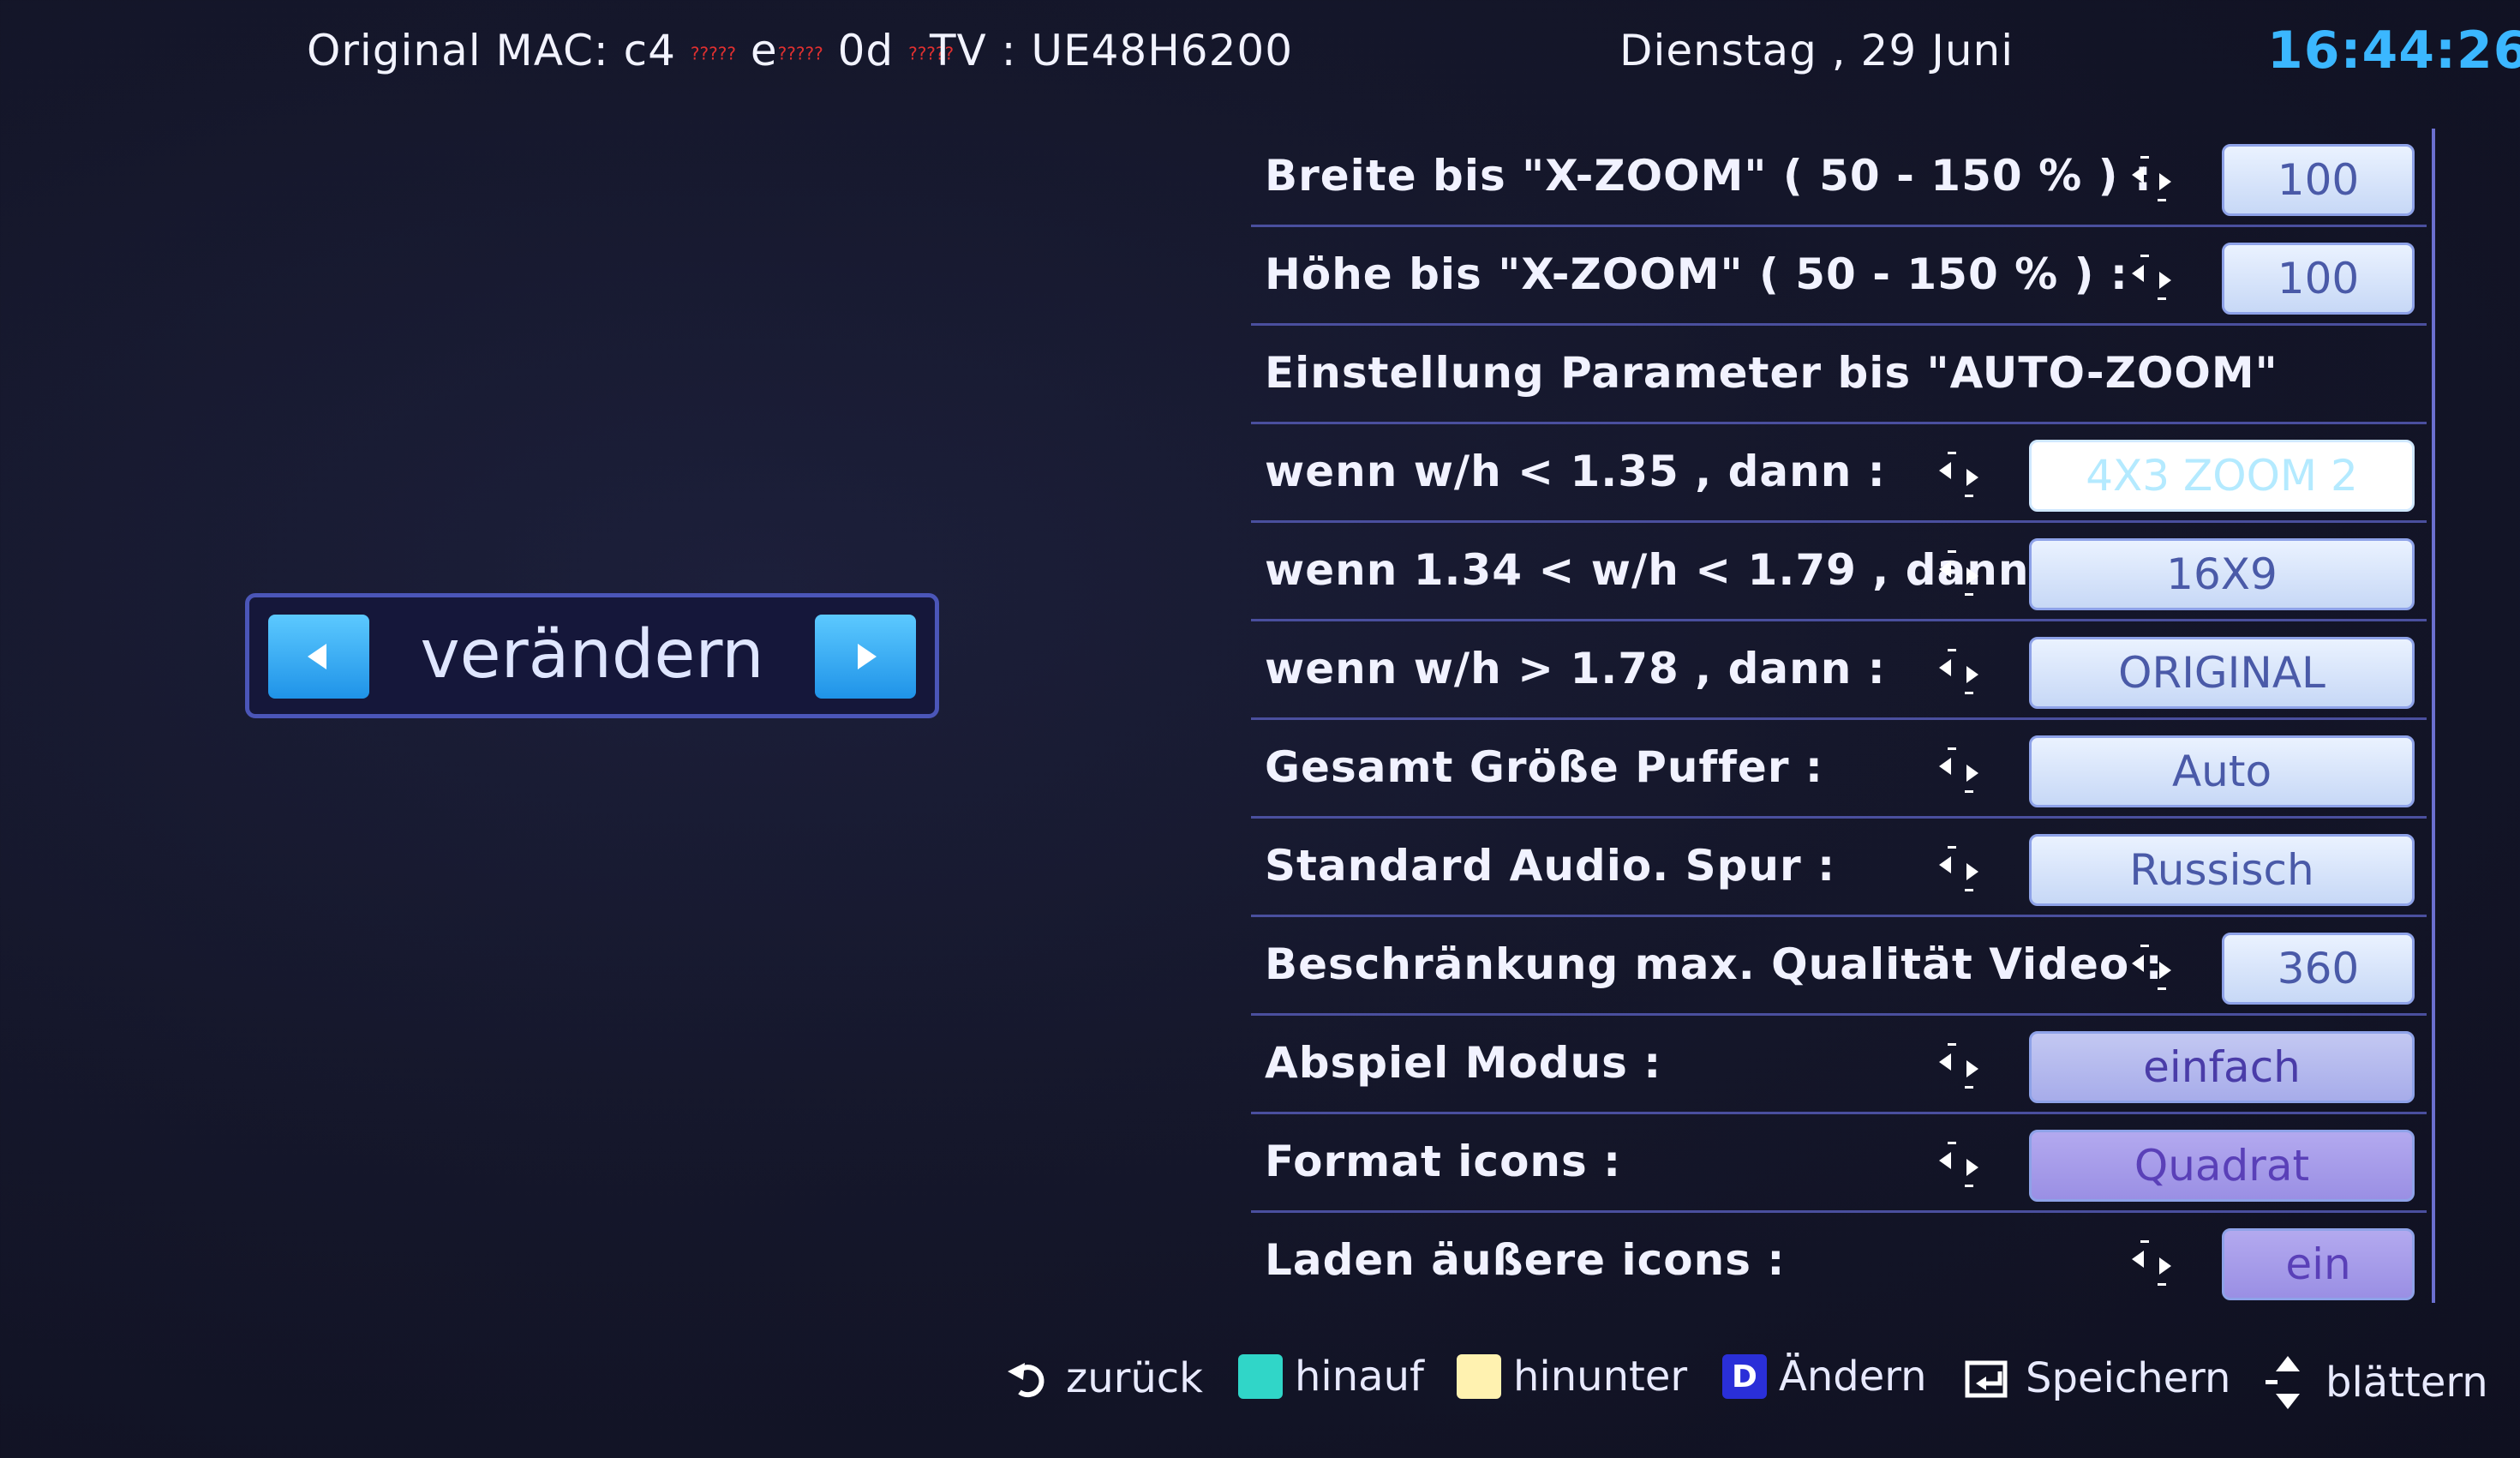  What do you see at coordinates (1715, 964) in the screenshot?
I see `menu-row-label: Beschränkung max. Qualität Video :` at bounding box center [1715, 964].